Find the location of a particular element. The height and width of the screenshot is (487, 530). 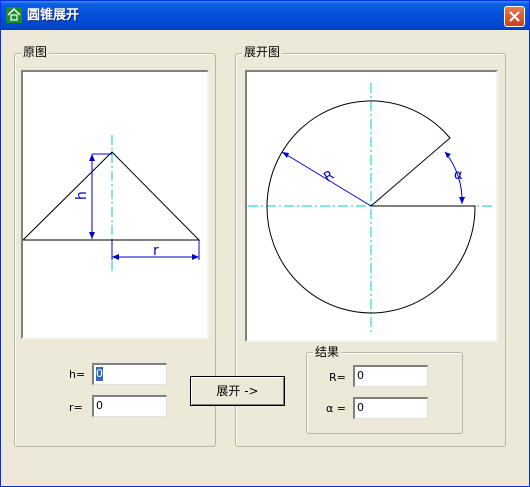

h-input-label: h= is located at coordinates (77, 374).